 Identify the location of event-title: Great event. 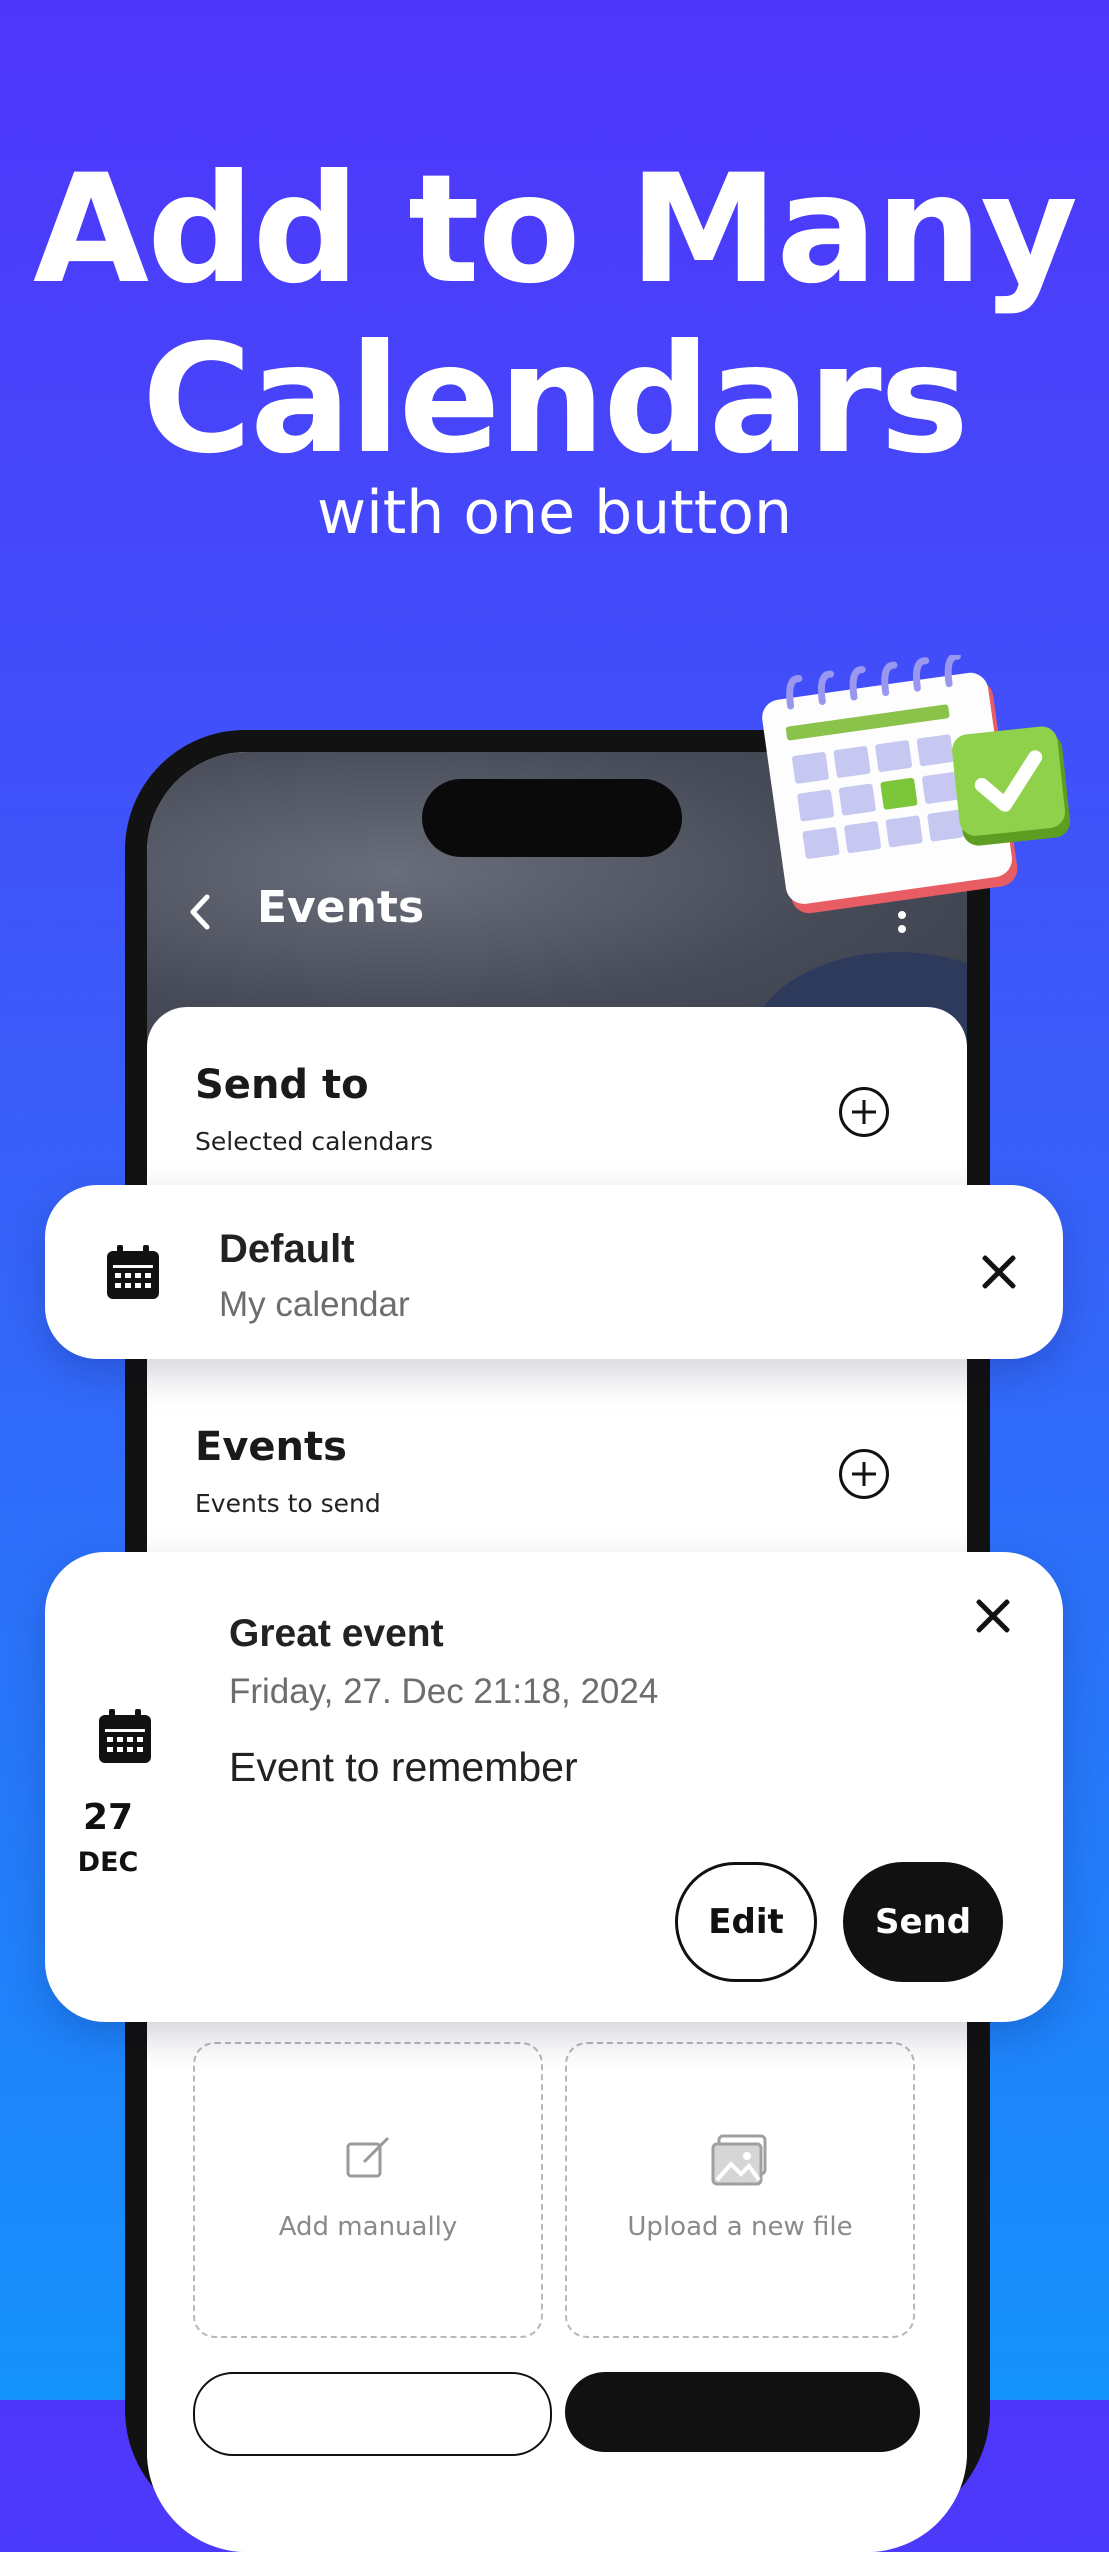
(336, 1633).